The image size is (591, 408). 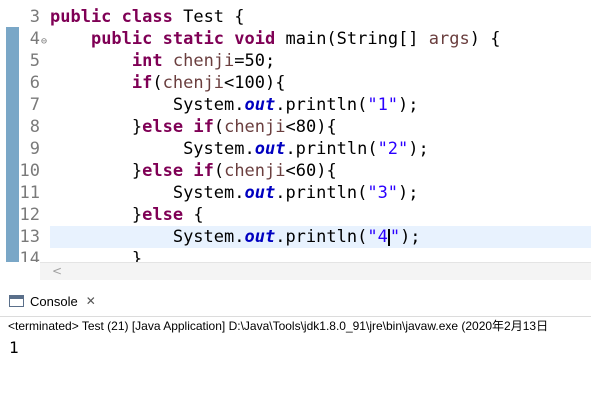 I want to click on code-line: System.out.println("2");, so click(x=320, y=149).